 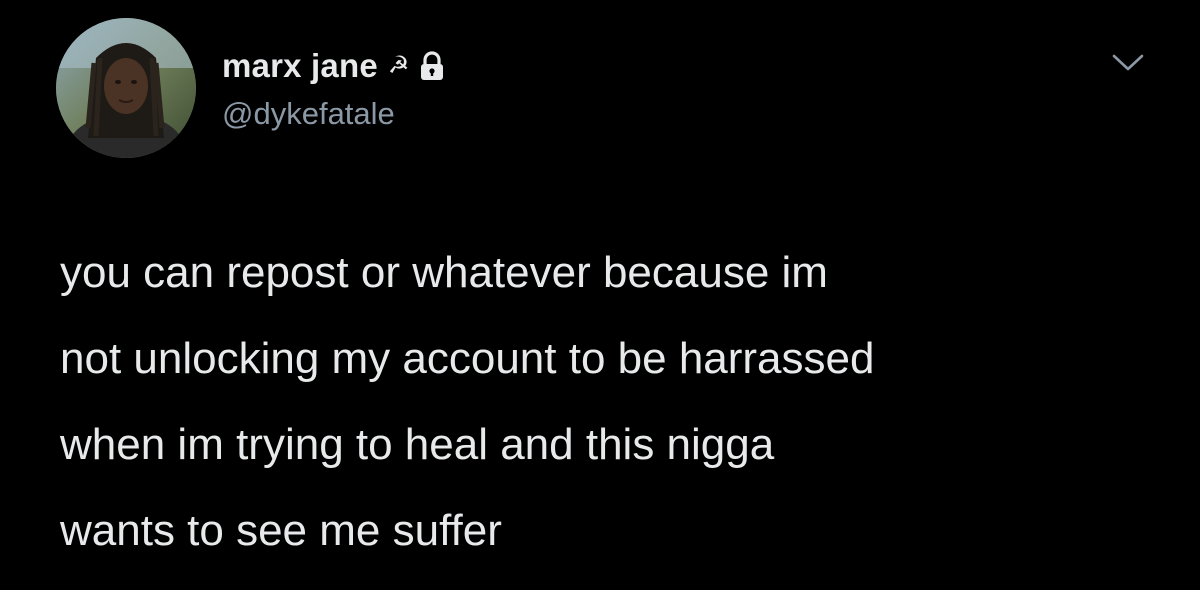 I want to click on tweet-text-line: wants to see me suffer, so click(x=281, y=530).